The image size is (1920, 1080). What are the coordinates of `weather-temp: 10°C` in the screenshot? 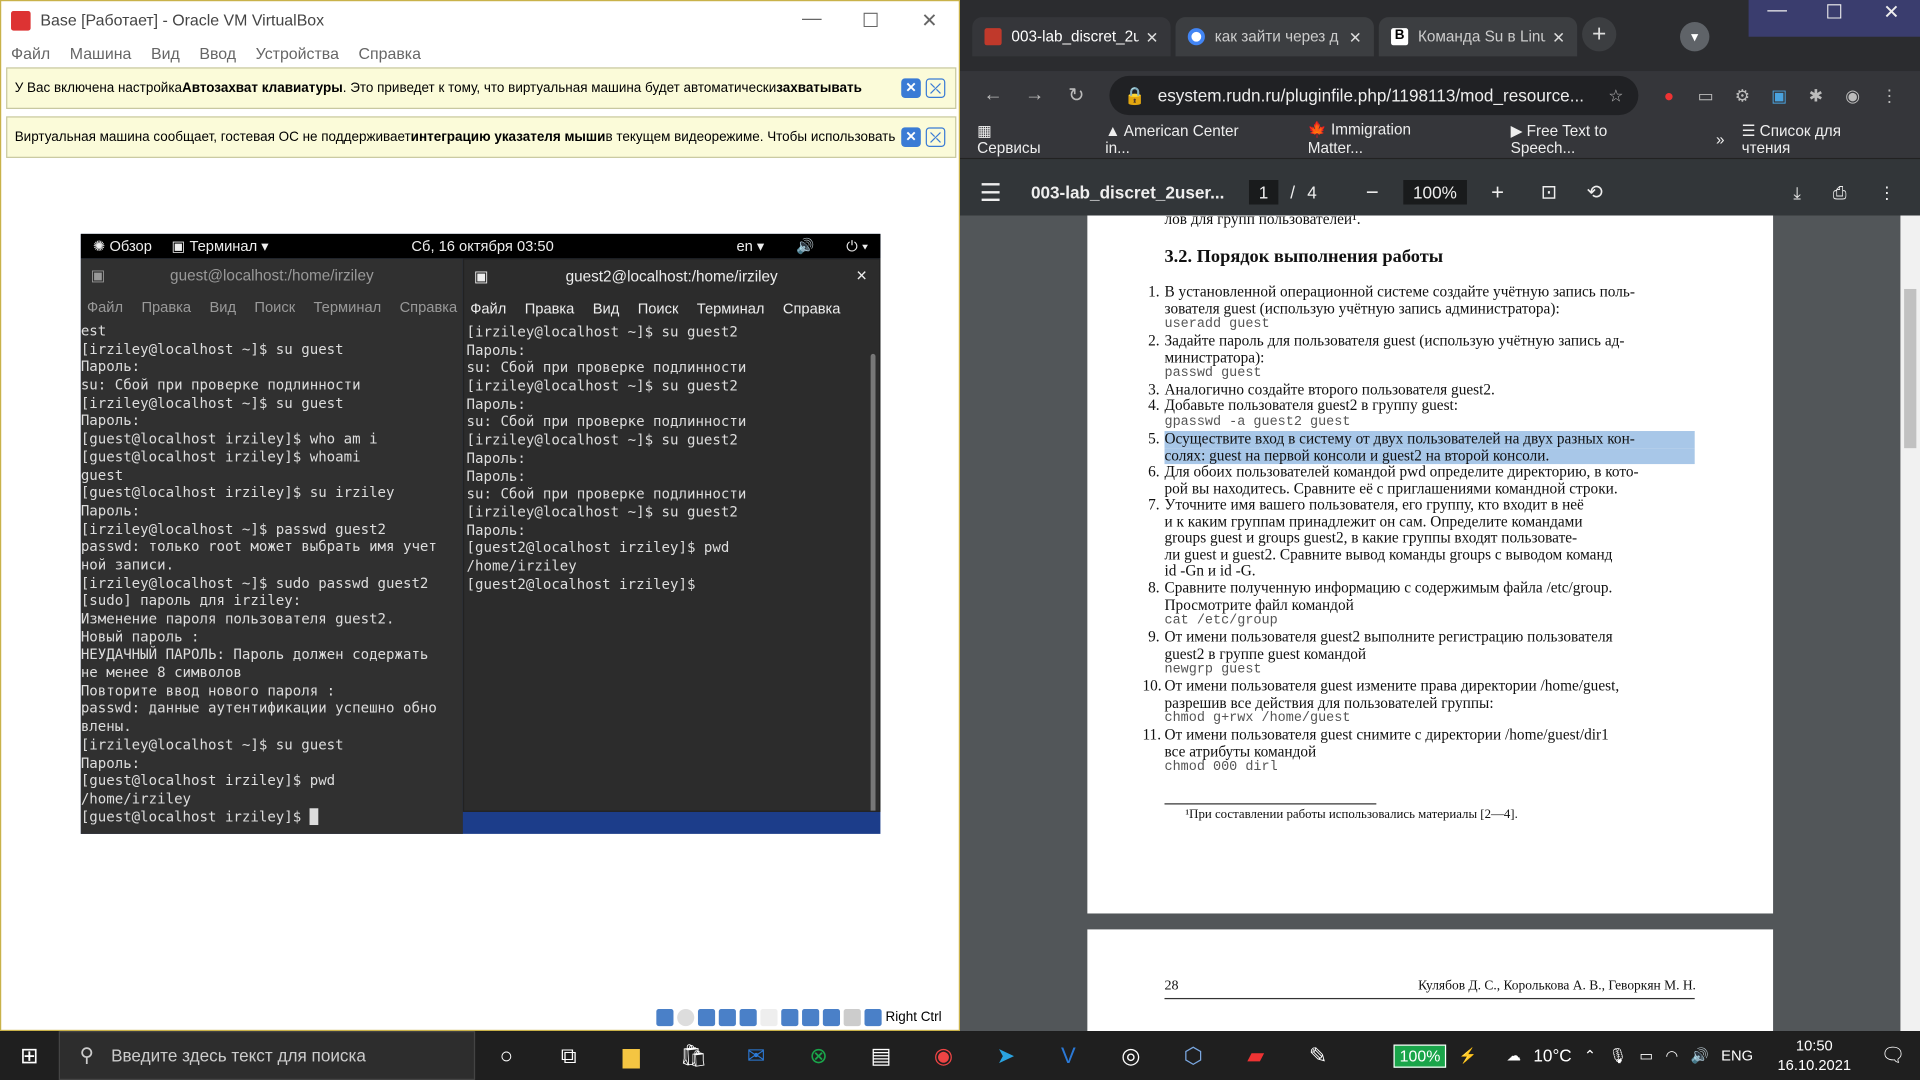 It's located at (1552, 1056).